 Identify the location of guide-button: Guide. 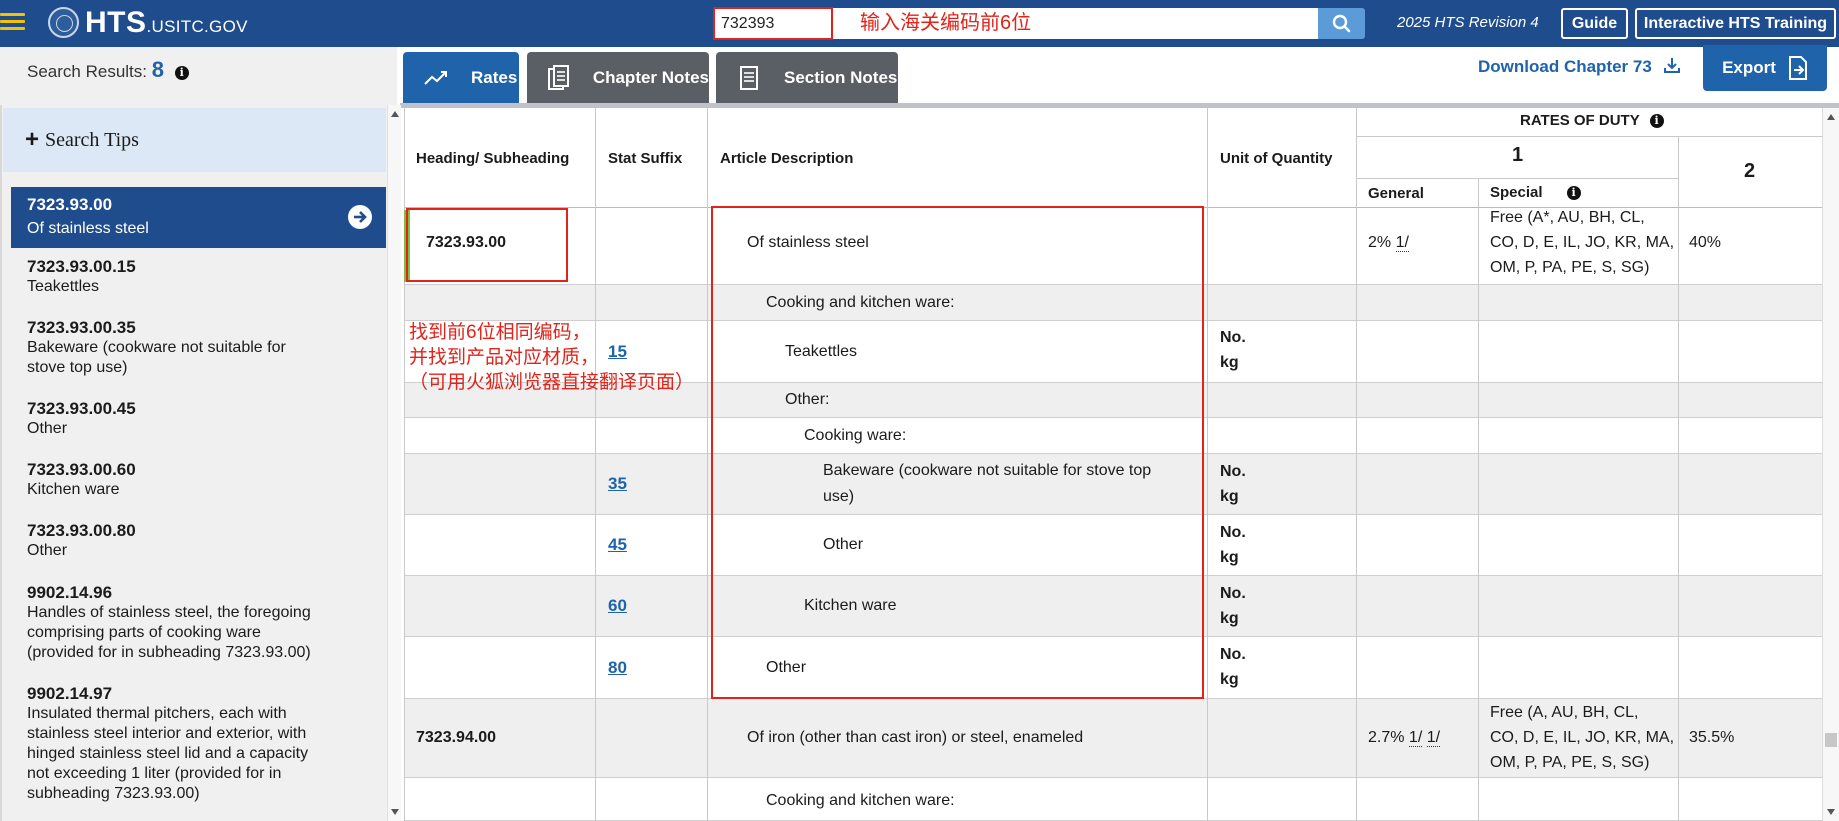
(1594, 23).